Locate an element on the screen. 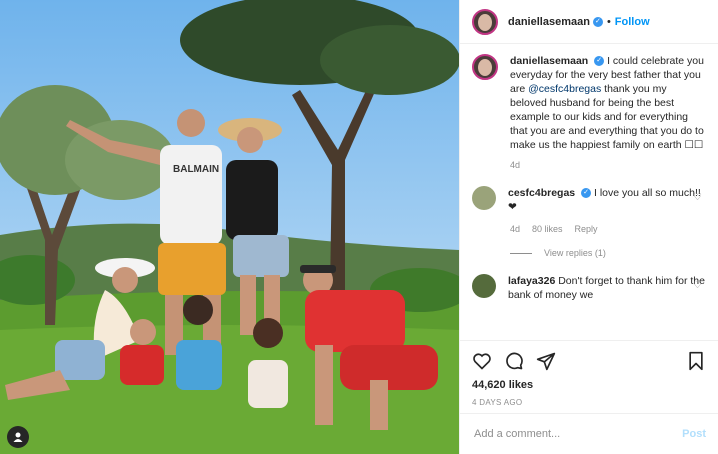  comment-age: 4d is located at coordinates (515, 229).